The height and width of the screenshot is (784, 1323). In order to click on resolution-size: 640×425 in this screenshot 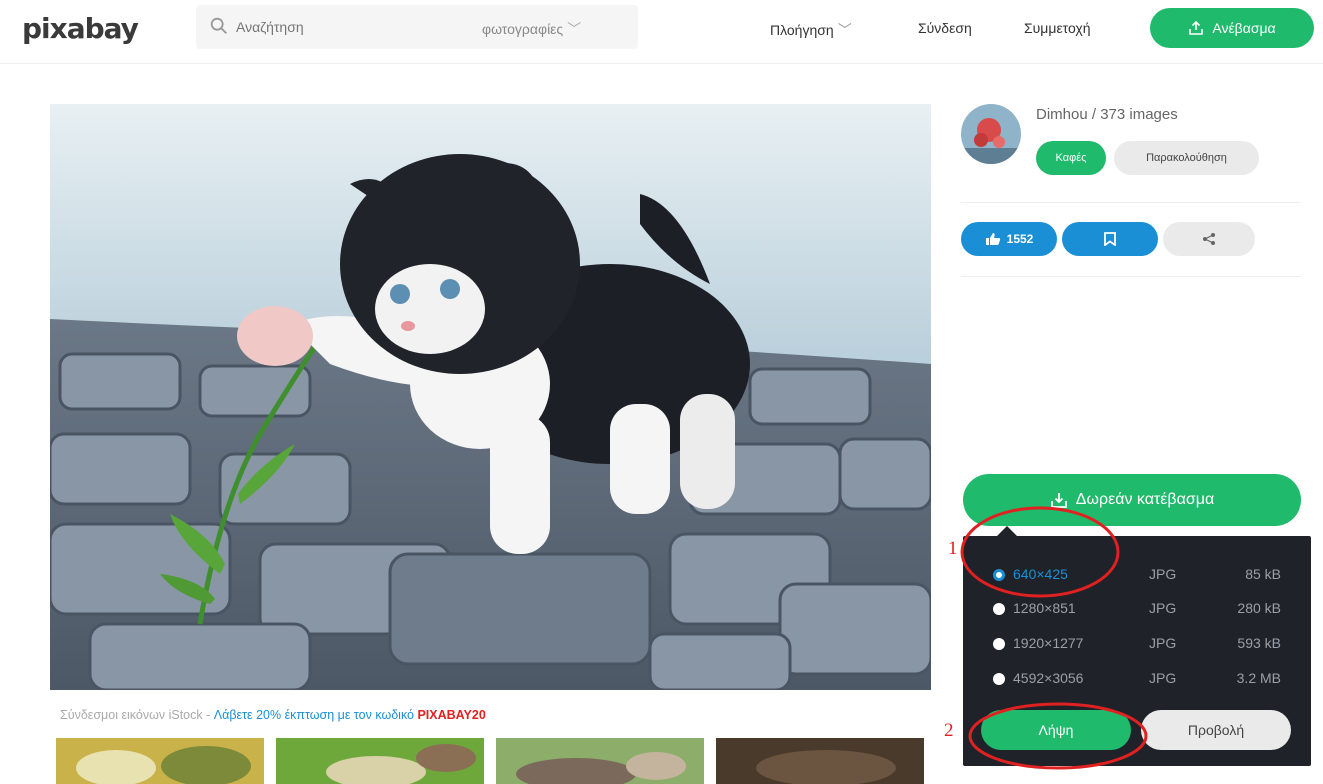, I will do `click(1040, 574)`.